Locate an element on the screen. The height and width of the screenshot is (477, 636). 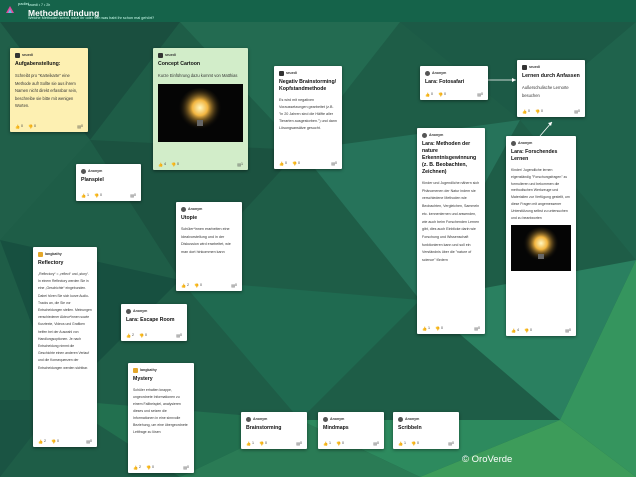
padlet-logo-icon is located at coordinates (10, 10).